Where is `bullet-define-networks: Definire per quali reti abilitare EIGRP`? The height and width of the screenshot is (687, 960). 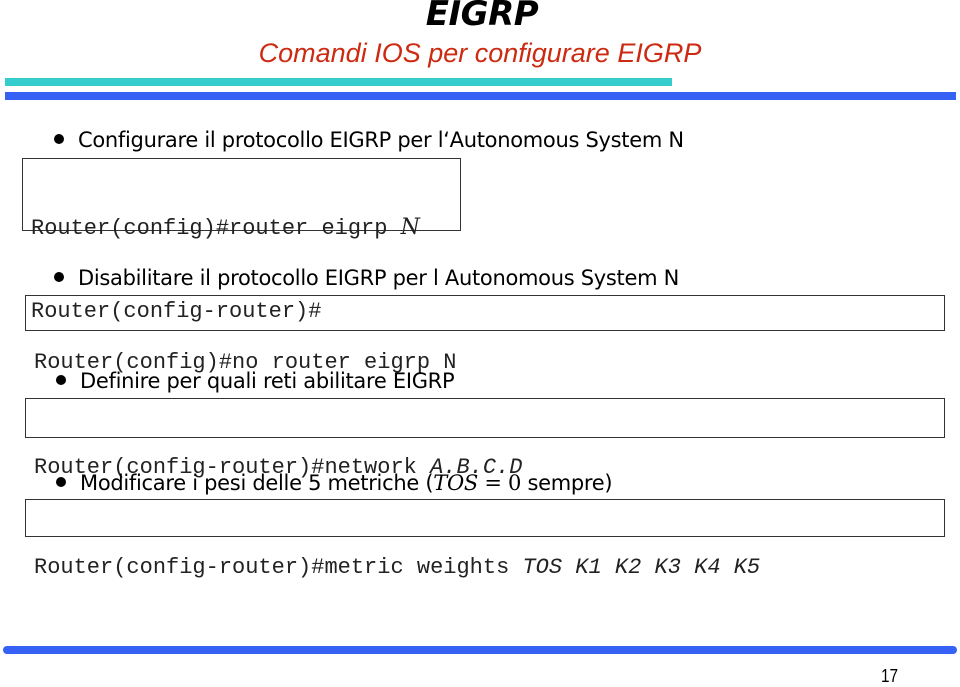 bullet-define-networks: Definire per quali reti abilitare EIGRP is located at coordinates (255, 381).